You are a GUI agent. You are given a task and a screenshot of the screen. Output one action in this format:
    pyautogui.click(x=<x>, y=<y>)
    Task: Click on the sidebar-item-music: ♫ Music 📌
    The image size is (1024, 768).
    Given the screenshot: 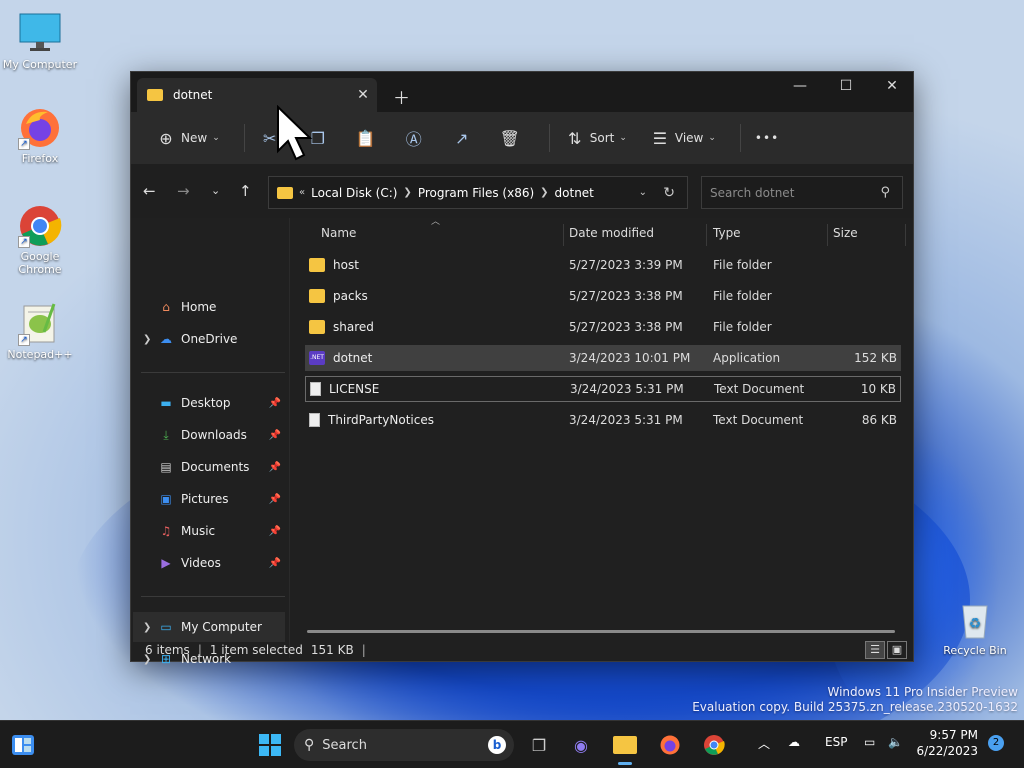 What is the action you would take?
    pyautogui.click(x=209, y=531)
    